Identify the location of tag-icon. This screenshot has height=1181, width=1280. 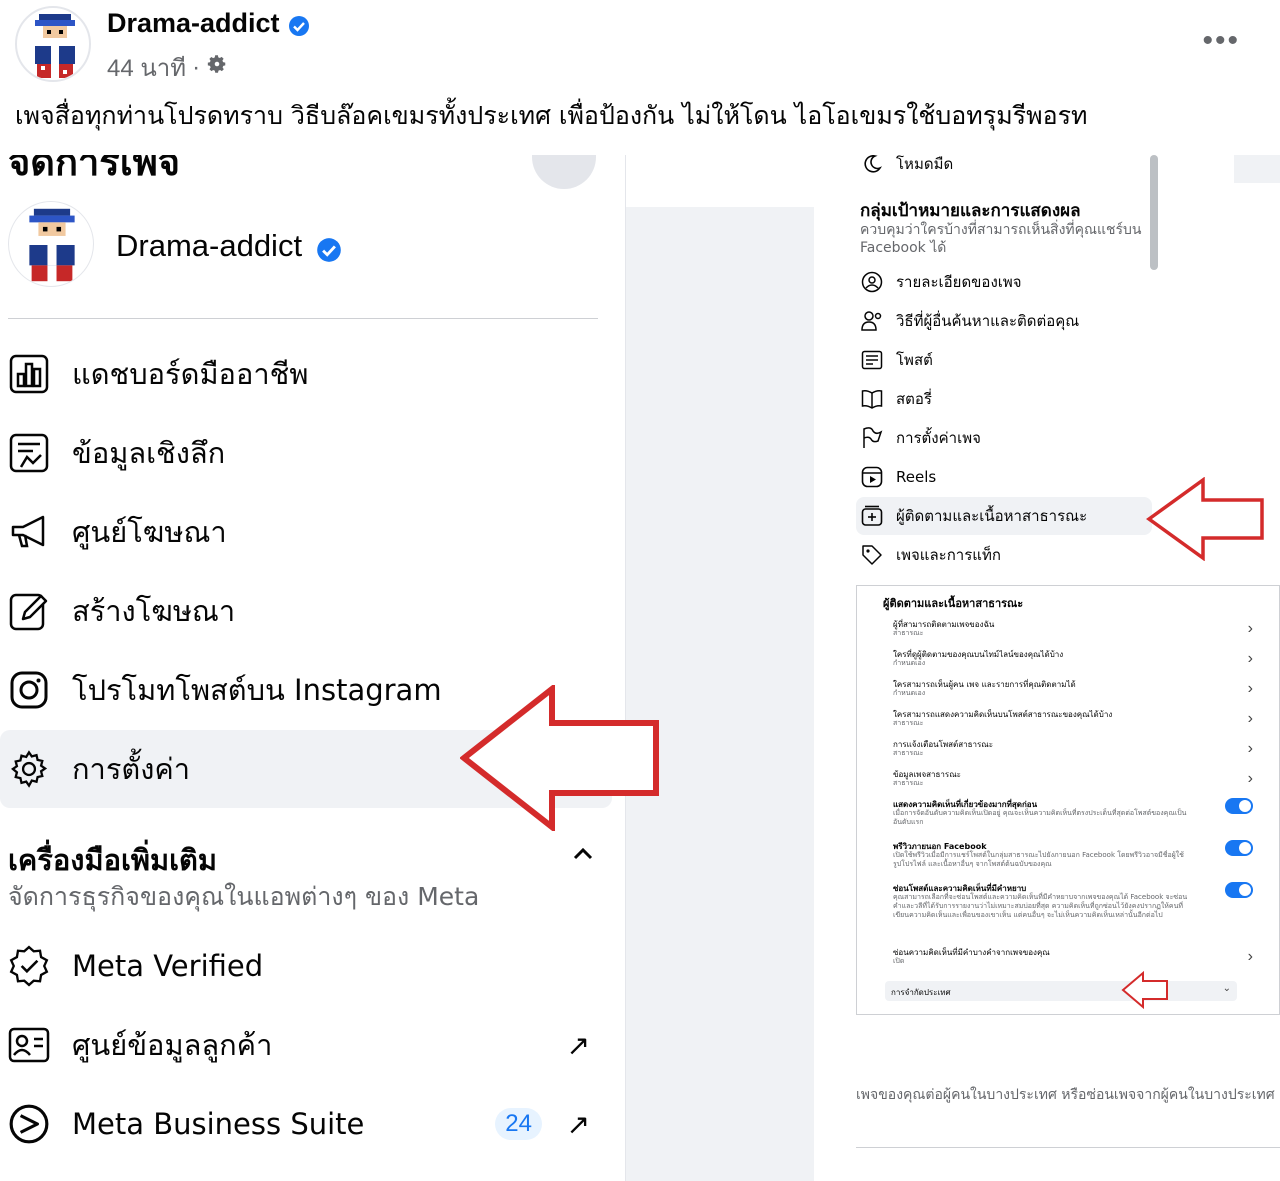
(872, 555).